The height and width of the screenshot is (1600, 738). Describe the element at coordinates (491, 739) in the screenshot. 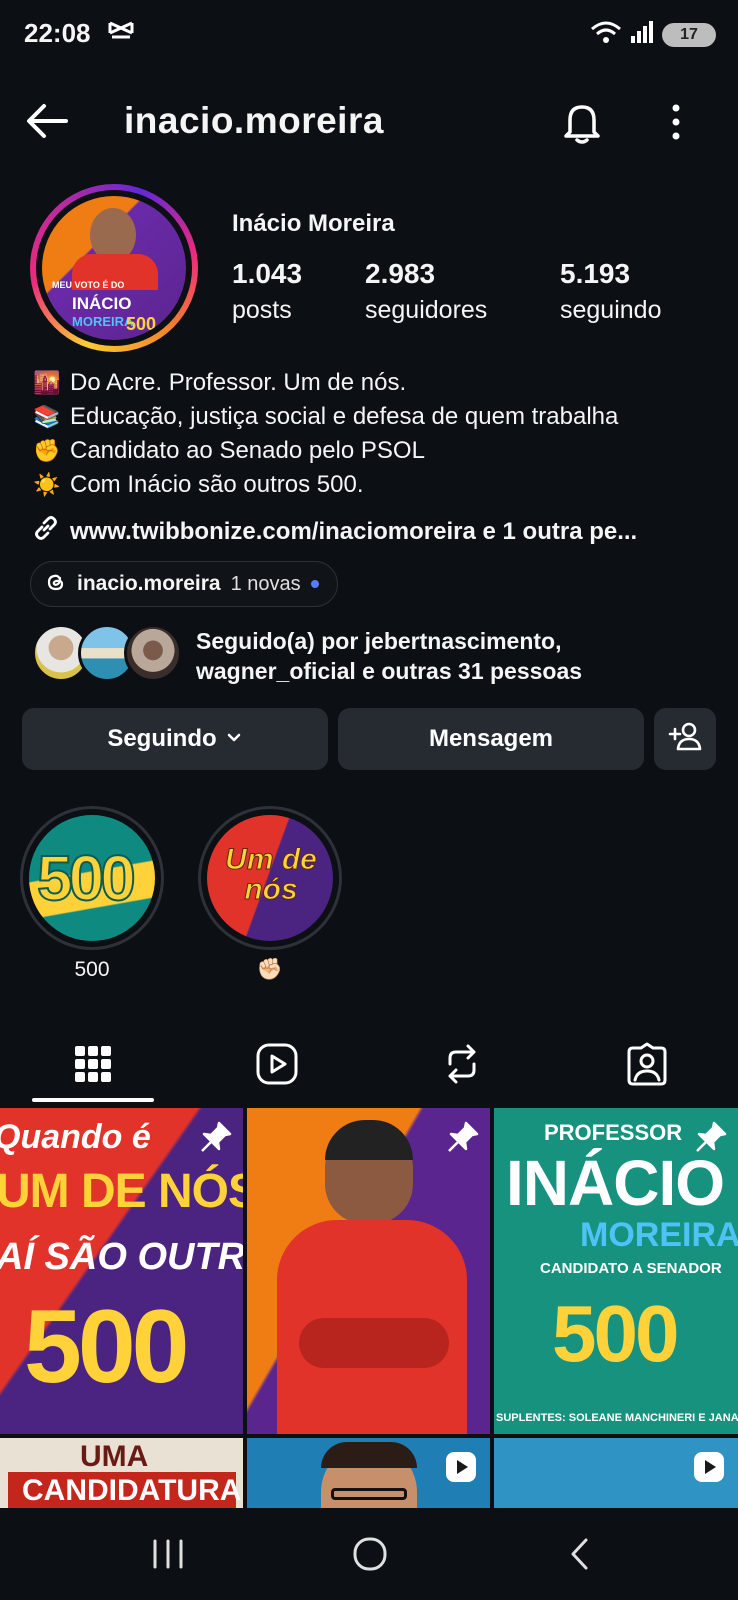

I see `message-button: Mensagem` at that location.